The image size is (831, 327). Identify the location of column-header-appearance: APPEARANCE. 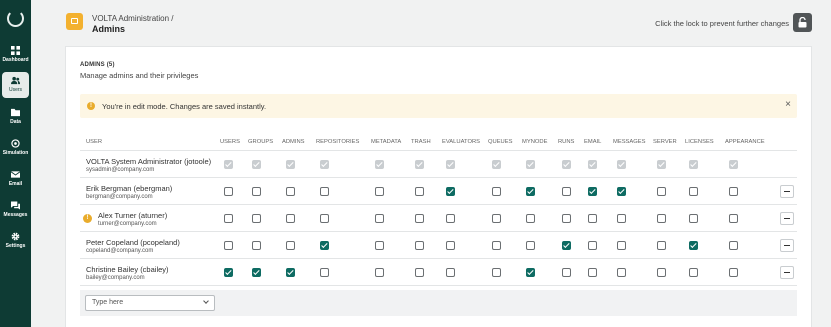
(745, 142).